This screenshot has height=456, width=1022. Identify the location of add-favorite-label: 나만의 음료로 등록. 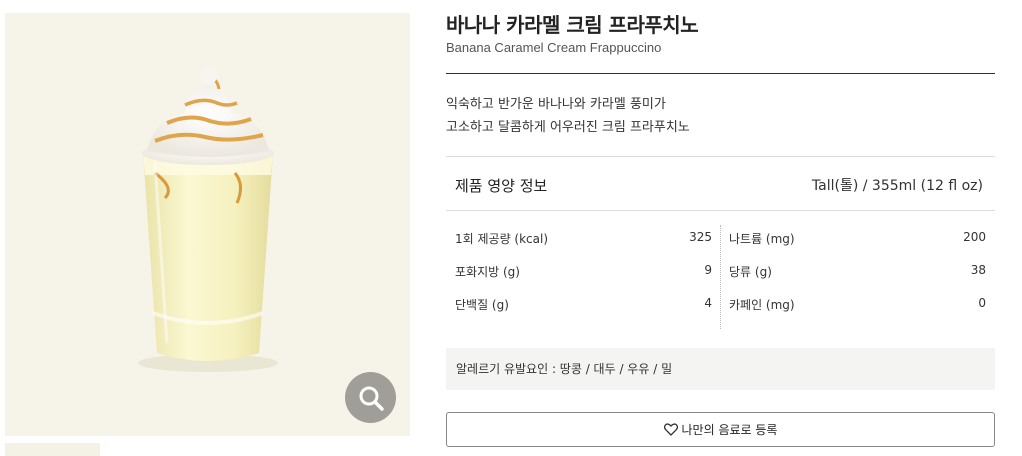
(729, 430).